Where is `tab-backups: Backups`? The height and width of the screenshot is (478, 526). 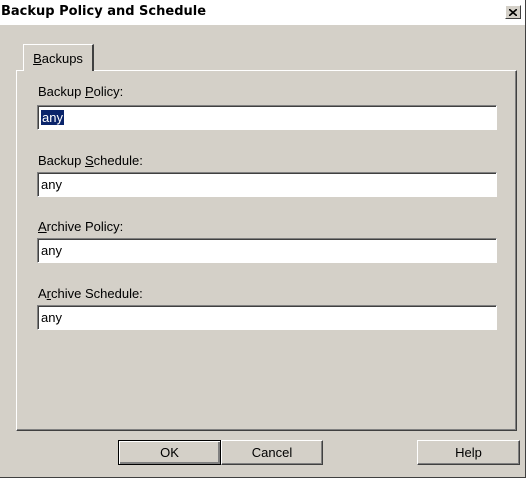
tab-backups: Backups is located at coordinates (58, 57).